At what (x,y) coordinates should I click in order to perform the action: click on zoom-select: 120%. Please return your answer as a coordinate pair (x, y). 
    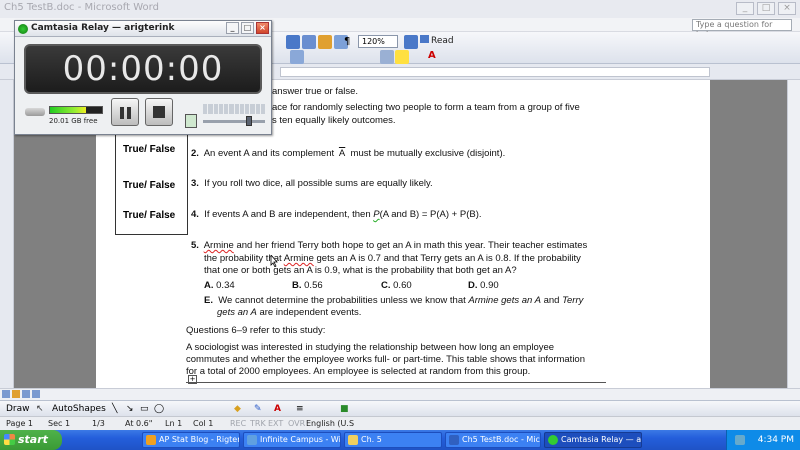
    Looking at the image, I should click on (378, 41).